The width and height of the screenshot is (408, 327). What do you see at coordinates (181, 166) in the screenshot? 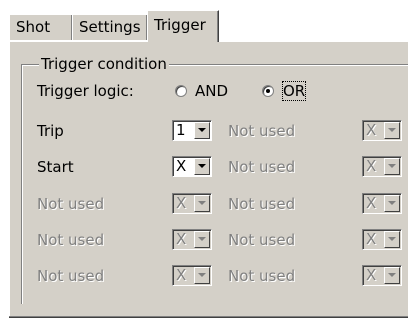
I see `start-select-value: X` at bounding box center [181, 166].